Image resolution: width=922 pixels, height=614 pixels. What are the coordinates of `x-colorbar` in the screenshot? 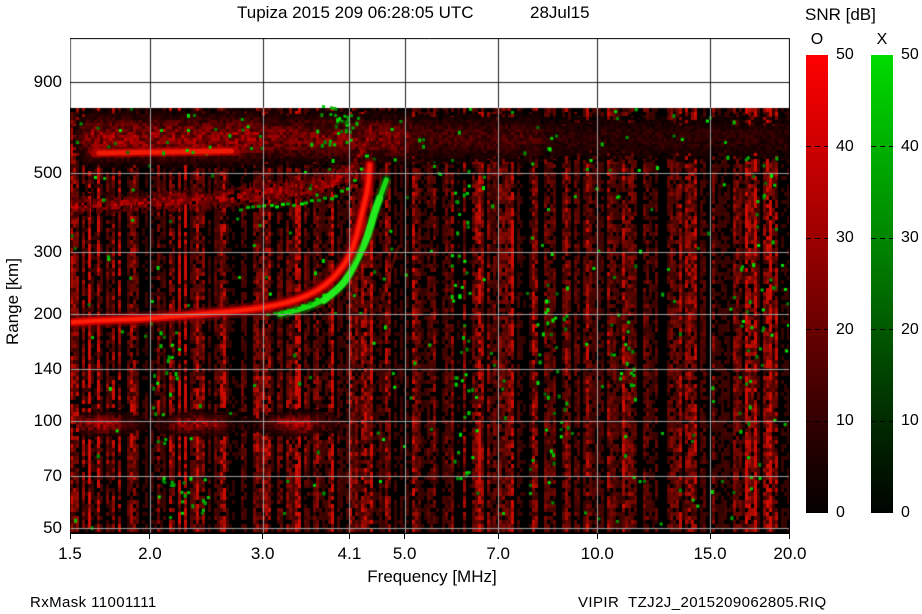 It's located at (882, 284).